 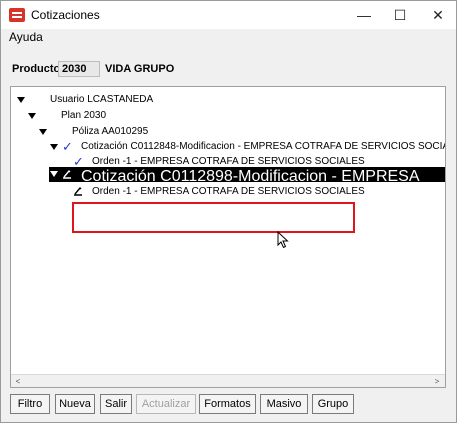 I want to click on tree-node-plan: Plan 2030, so click(x=226, y=116).